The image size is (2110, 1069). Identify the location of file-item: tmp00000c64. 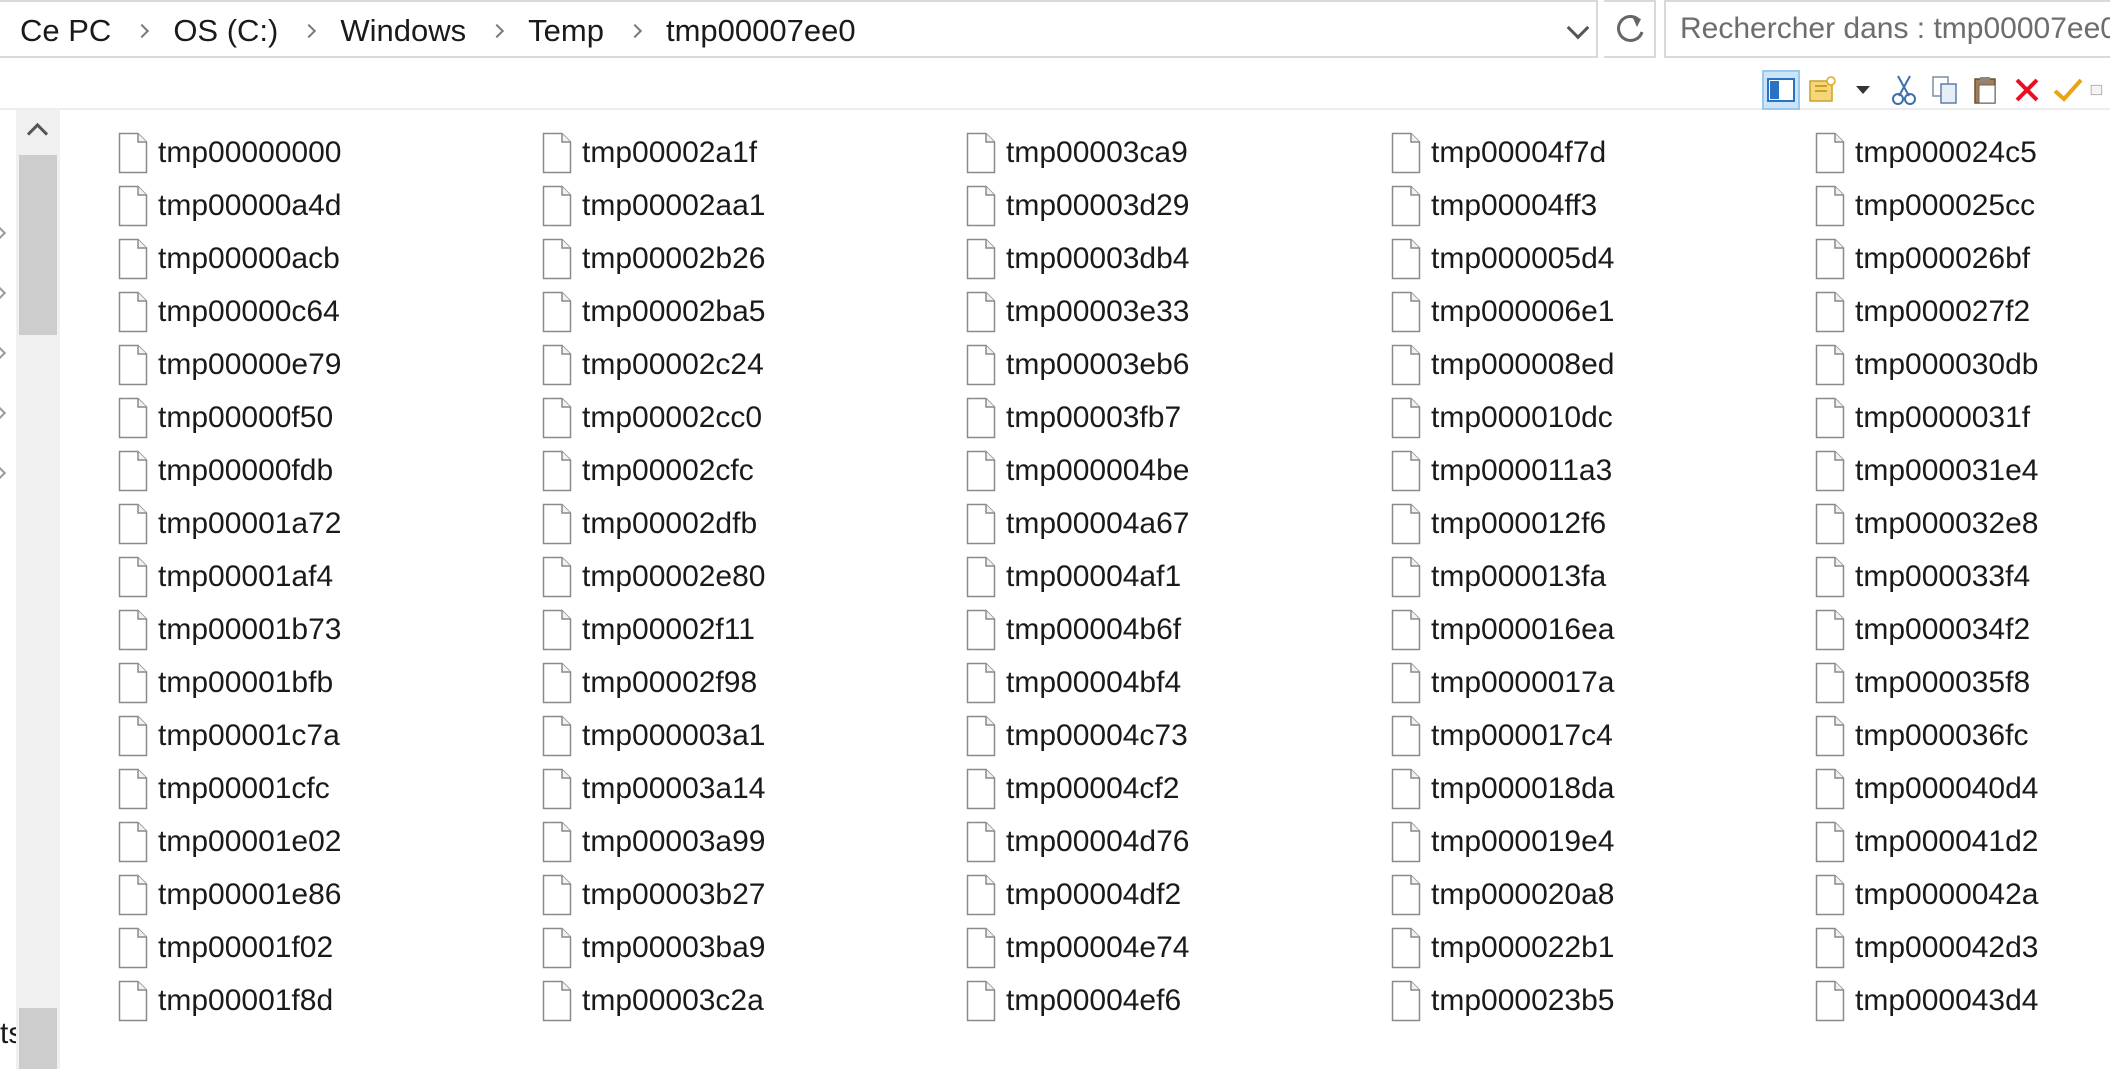
(330, 311).